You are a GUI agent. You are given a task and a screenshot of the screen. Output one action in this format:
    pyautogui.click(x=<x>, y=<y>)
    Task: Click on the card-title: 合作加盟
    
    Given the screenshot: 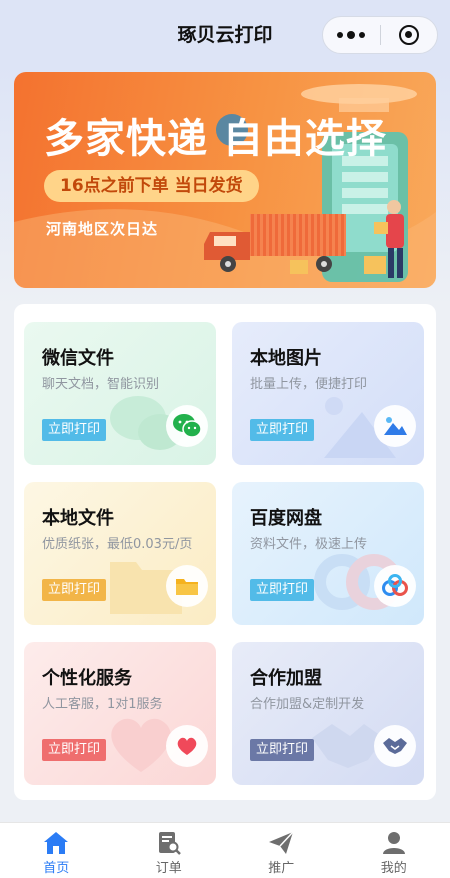 What is the action you would take?
    pyautogui.click(x=286, y=678)
    